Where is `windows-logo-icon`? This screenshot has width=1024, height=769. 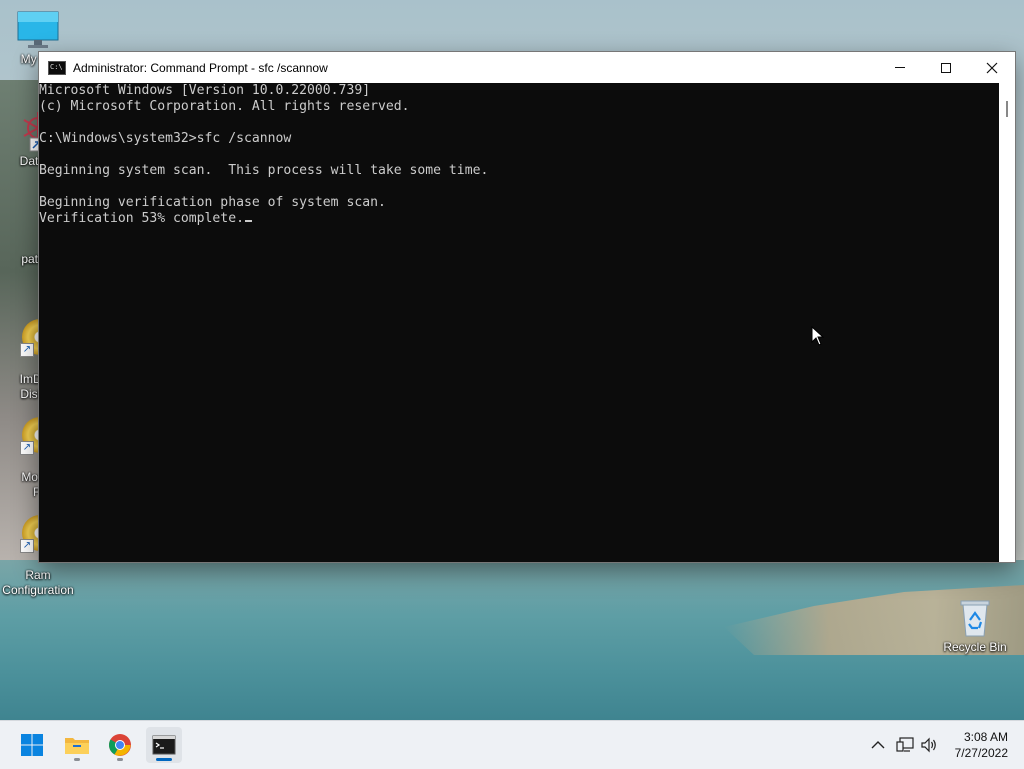 windows-logo-icon is located at coordinates (32, 745).